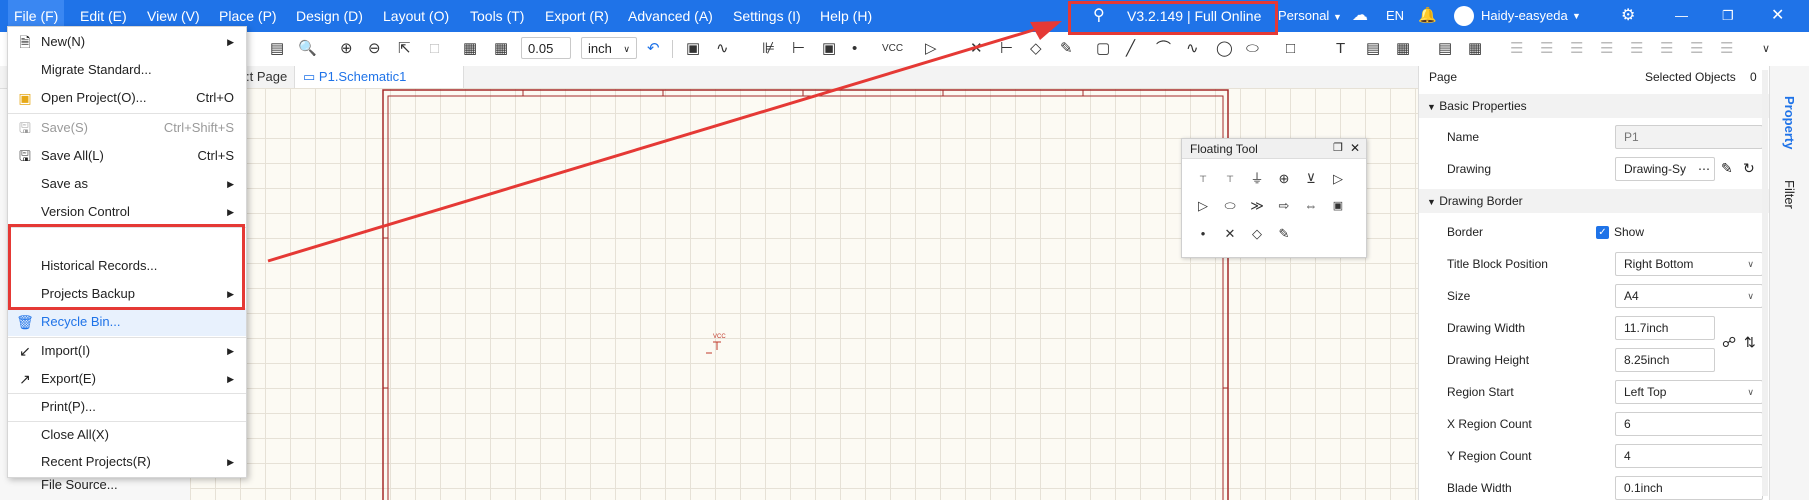  Describe the element at coordinates (72, 155) in the screenshot. I see `menu-item-label: Save All(L)` at that location.